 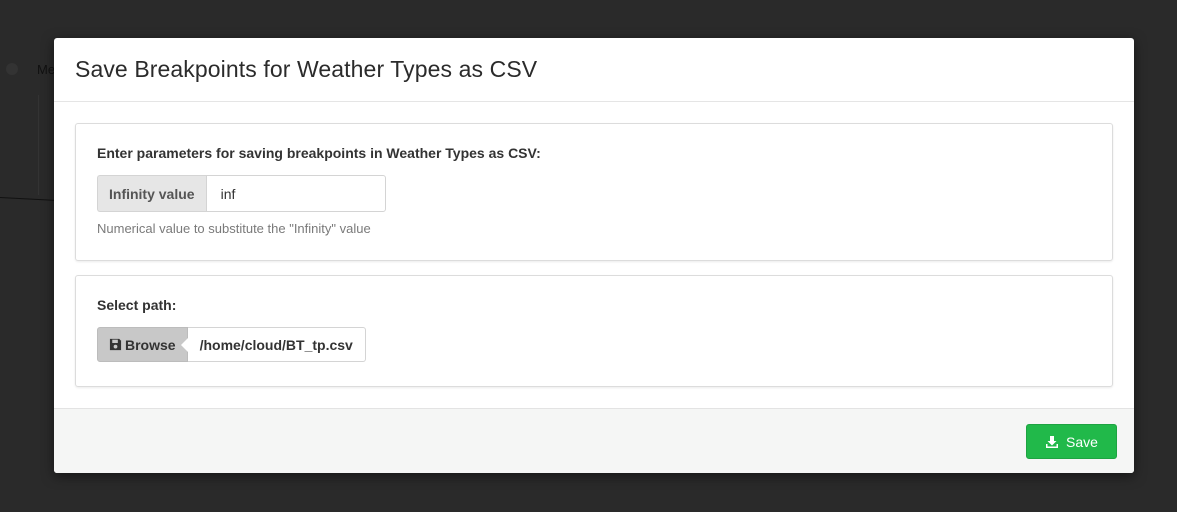 I want to click on floppy-disk-icon, so click(x=115, y=344).